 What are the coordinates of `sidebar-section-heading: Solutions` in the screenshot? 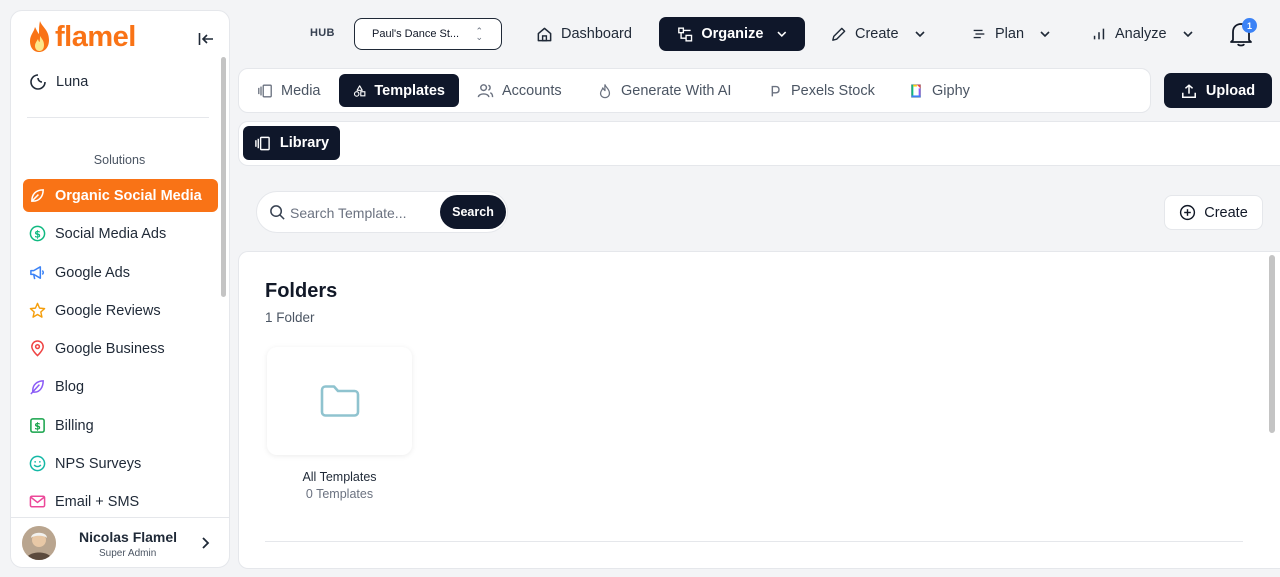 It's located at (119, 160).